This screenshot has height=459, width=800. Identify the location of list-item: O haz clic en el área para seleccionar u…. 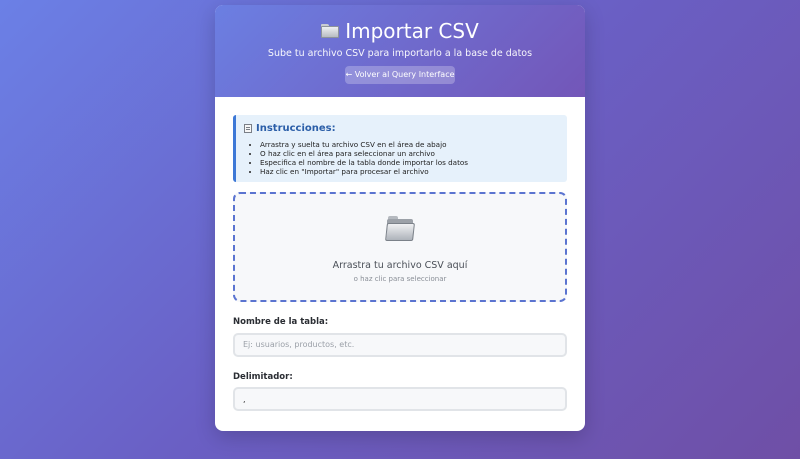
(408, 153).